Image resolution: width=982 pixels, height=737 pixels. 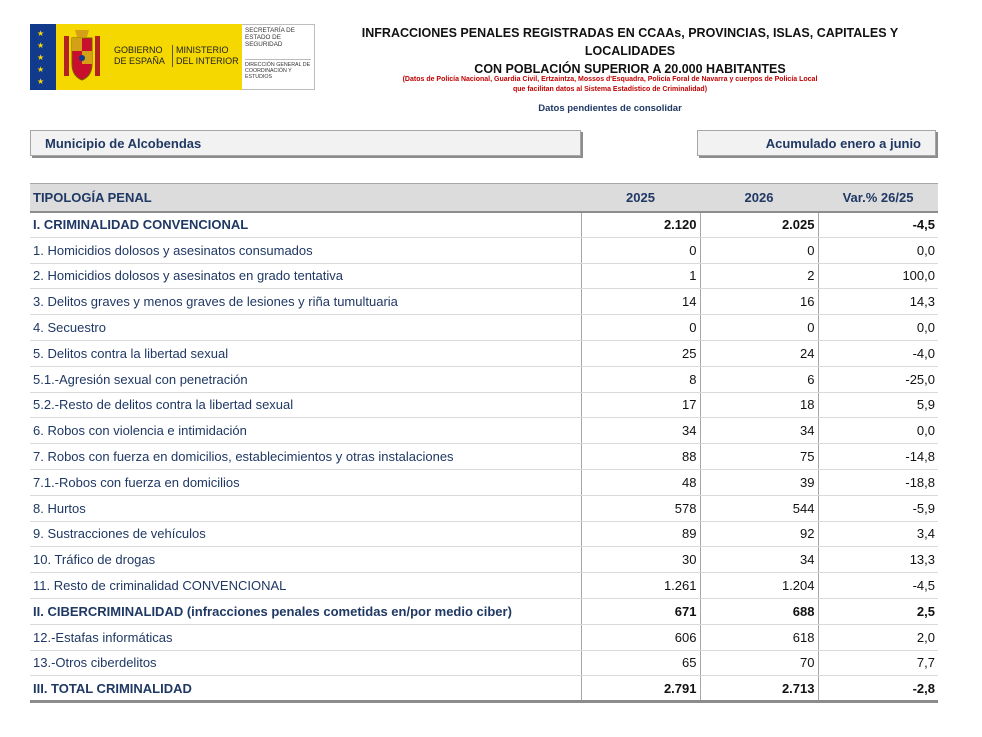 What do you see at coordinates (759, 482) in the screenshot?
I see `row-value-2026: 39` at bounding box center [759, 482].